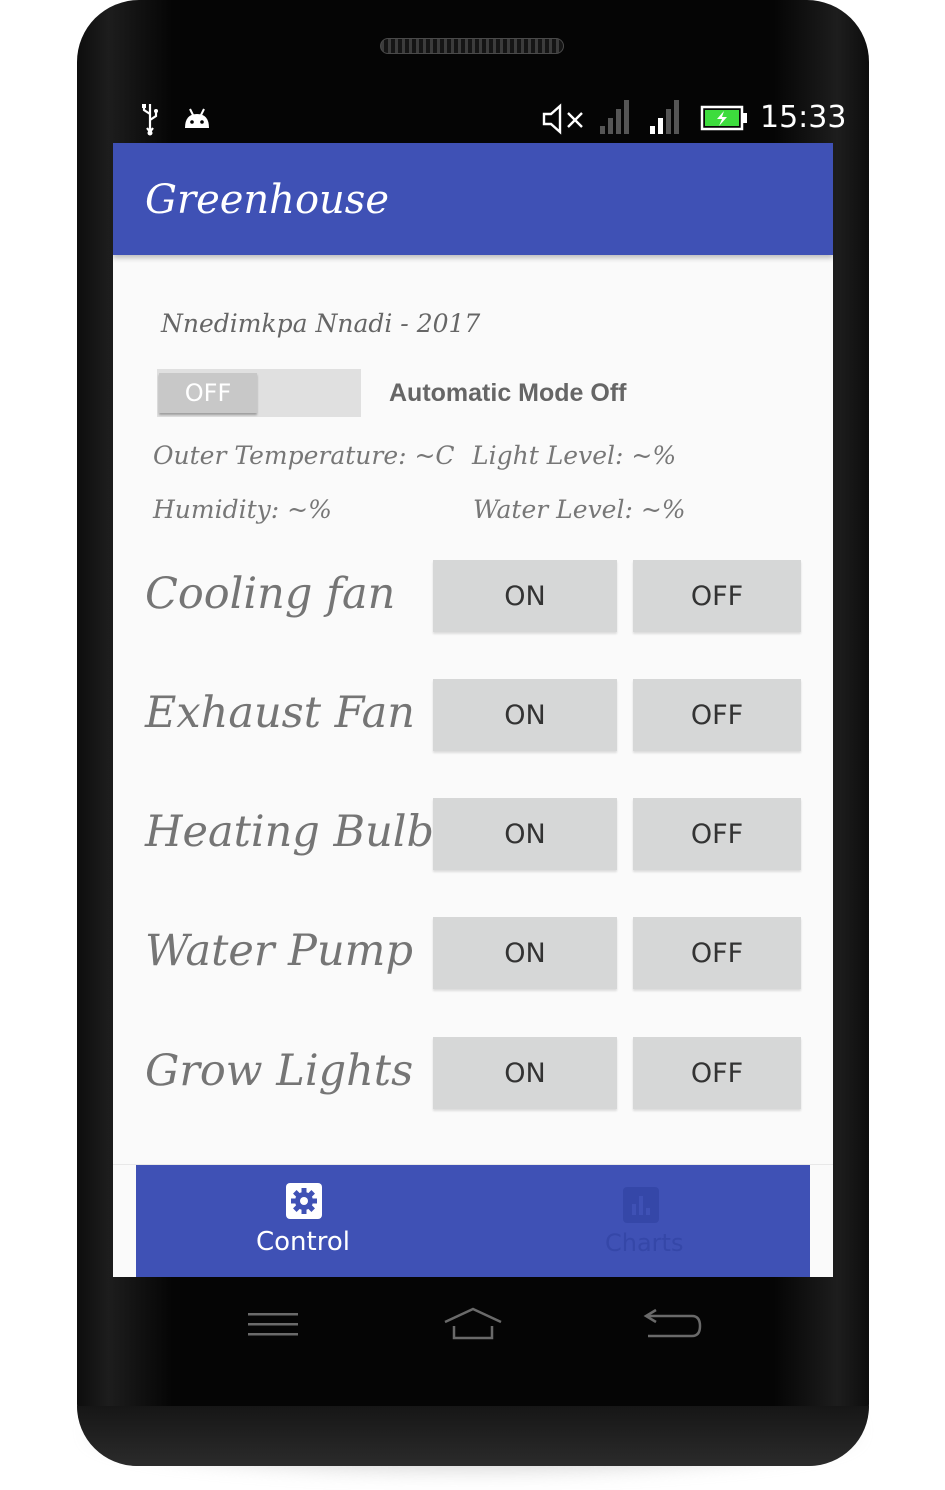 The width and height of the screenshot is (945, 1490). Describe the element at coordinates (803, 117) in the screenshot. I see `status-clock: 15:33` at that location.